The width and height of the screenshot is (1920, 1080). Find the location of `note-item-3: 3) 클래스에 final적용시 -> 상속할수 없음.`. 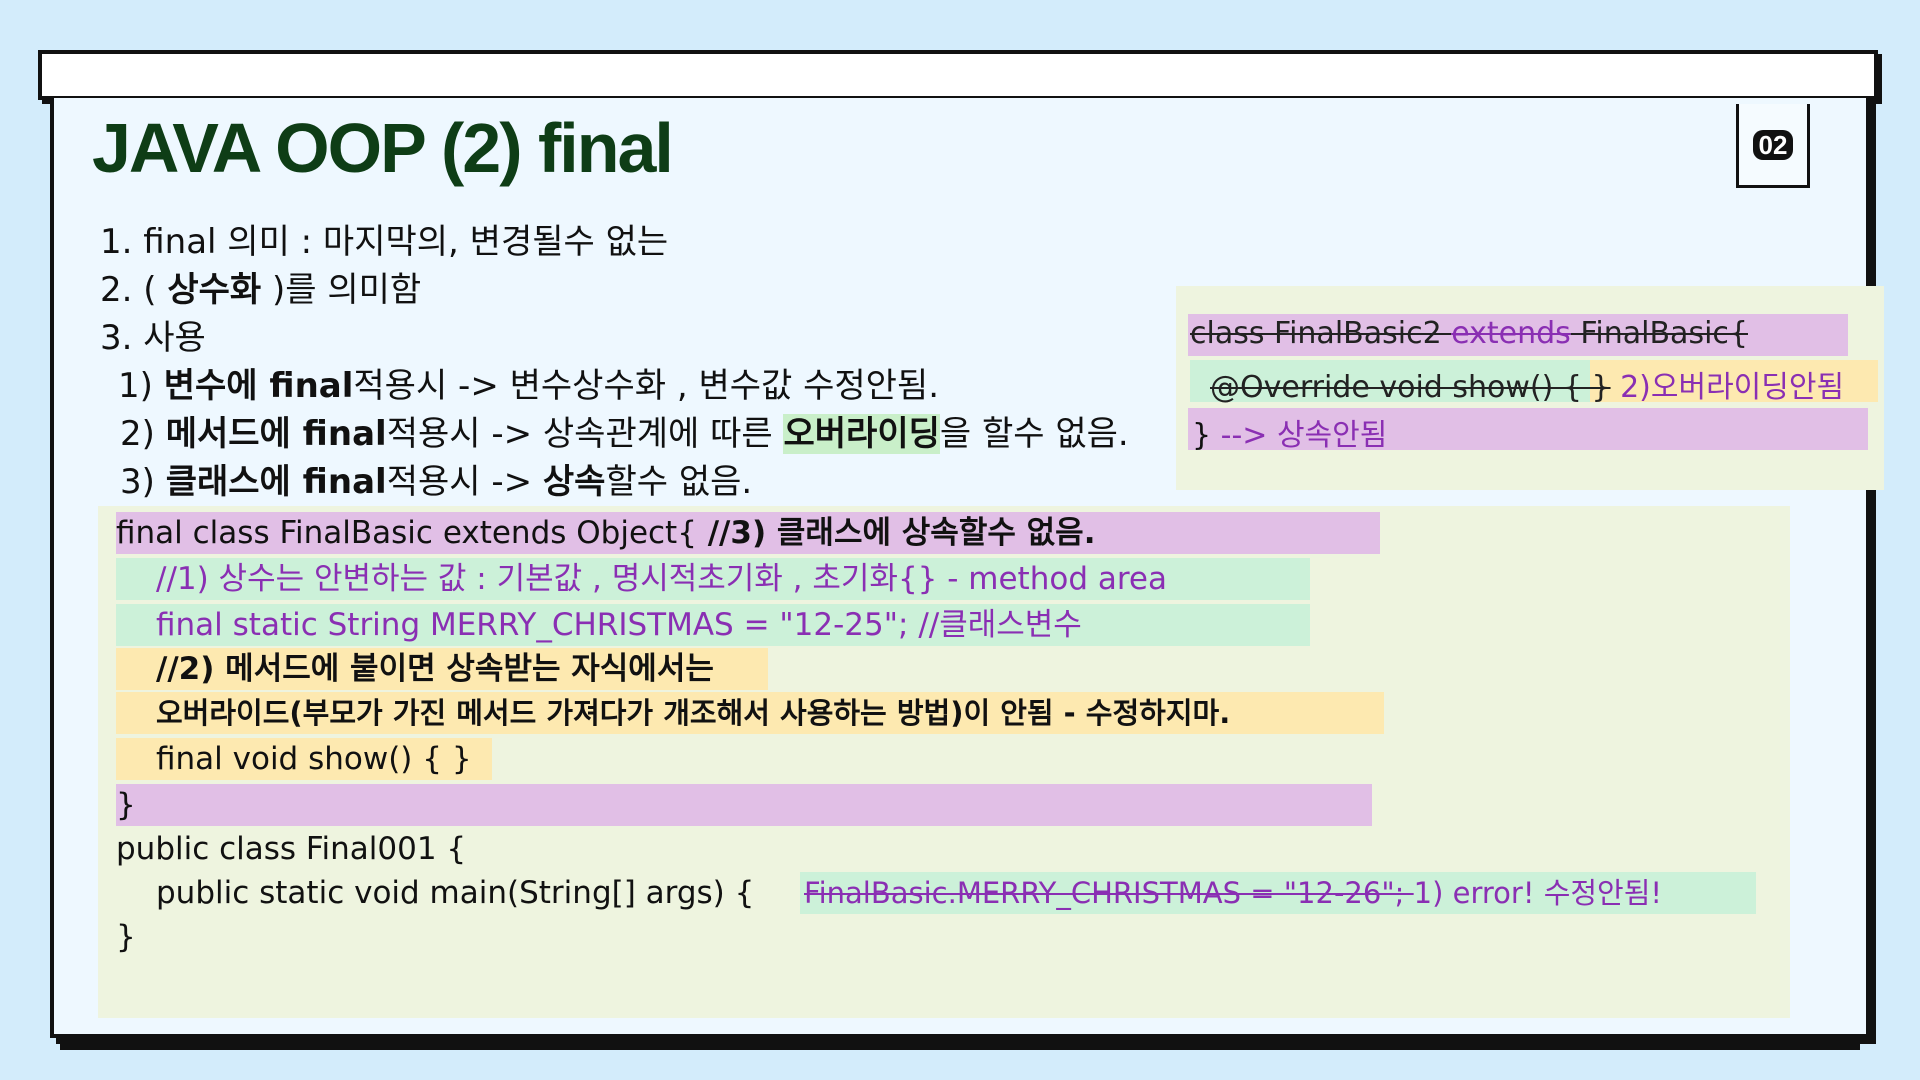

note-item-3: 3) 클래스에 final적용시 -> 상속할수 없음. is located at coordinates (436, 482).